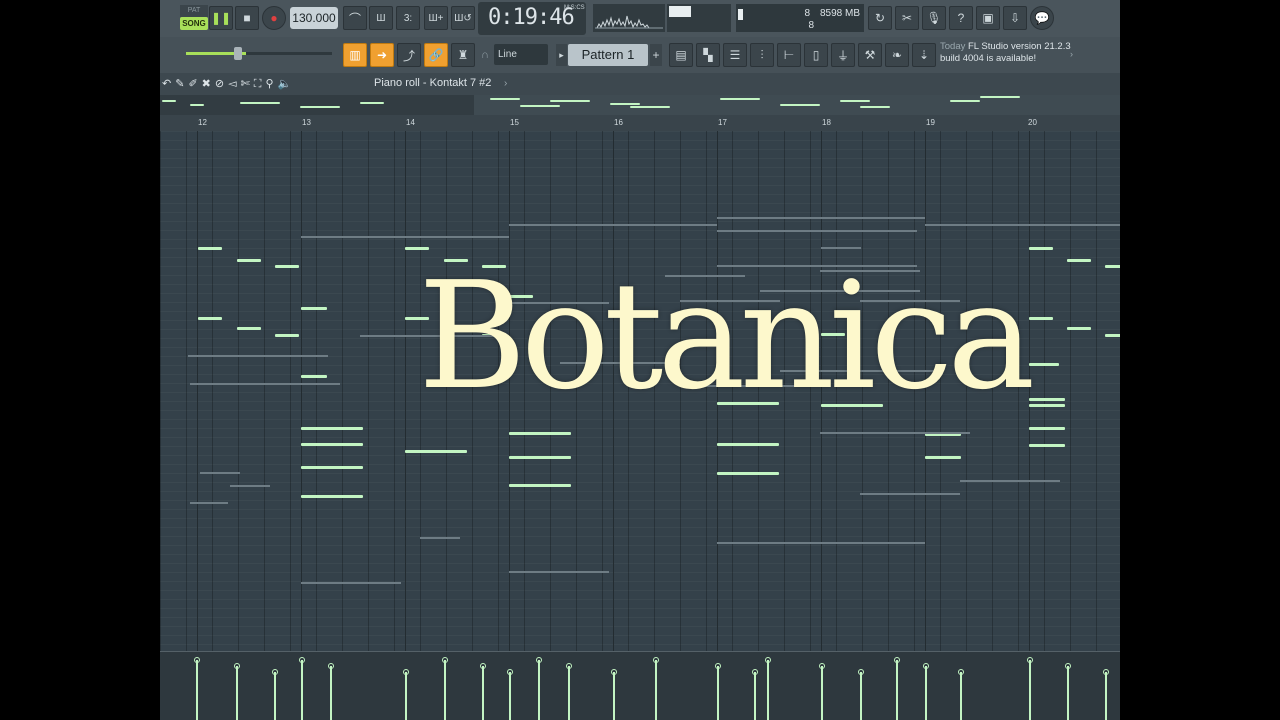 This screenshot has width=1280, height=720. What do you see at coordinates (988, 18) in the screenshot?
I see `save-button: ▣` at bounding box center [988, 18].